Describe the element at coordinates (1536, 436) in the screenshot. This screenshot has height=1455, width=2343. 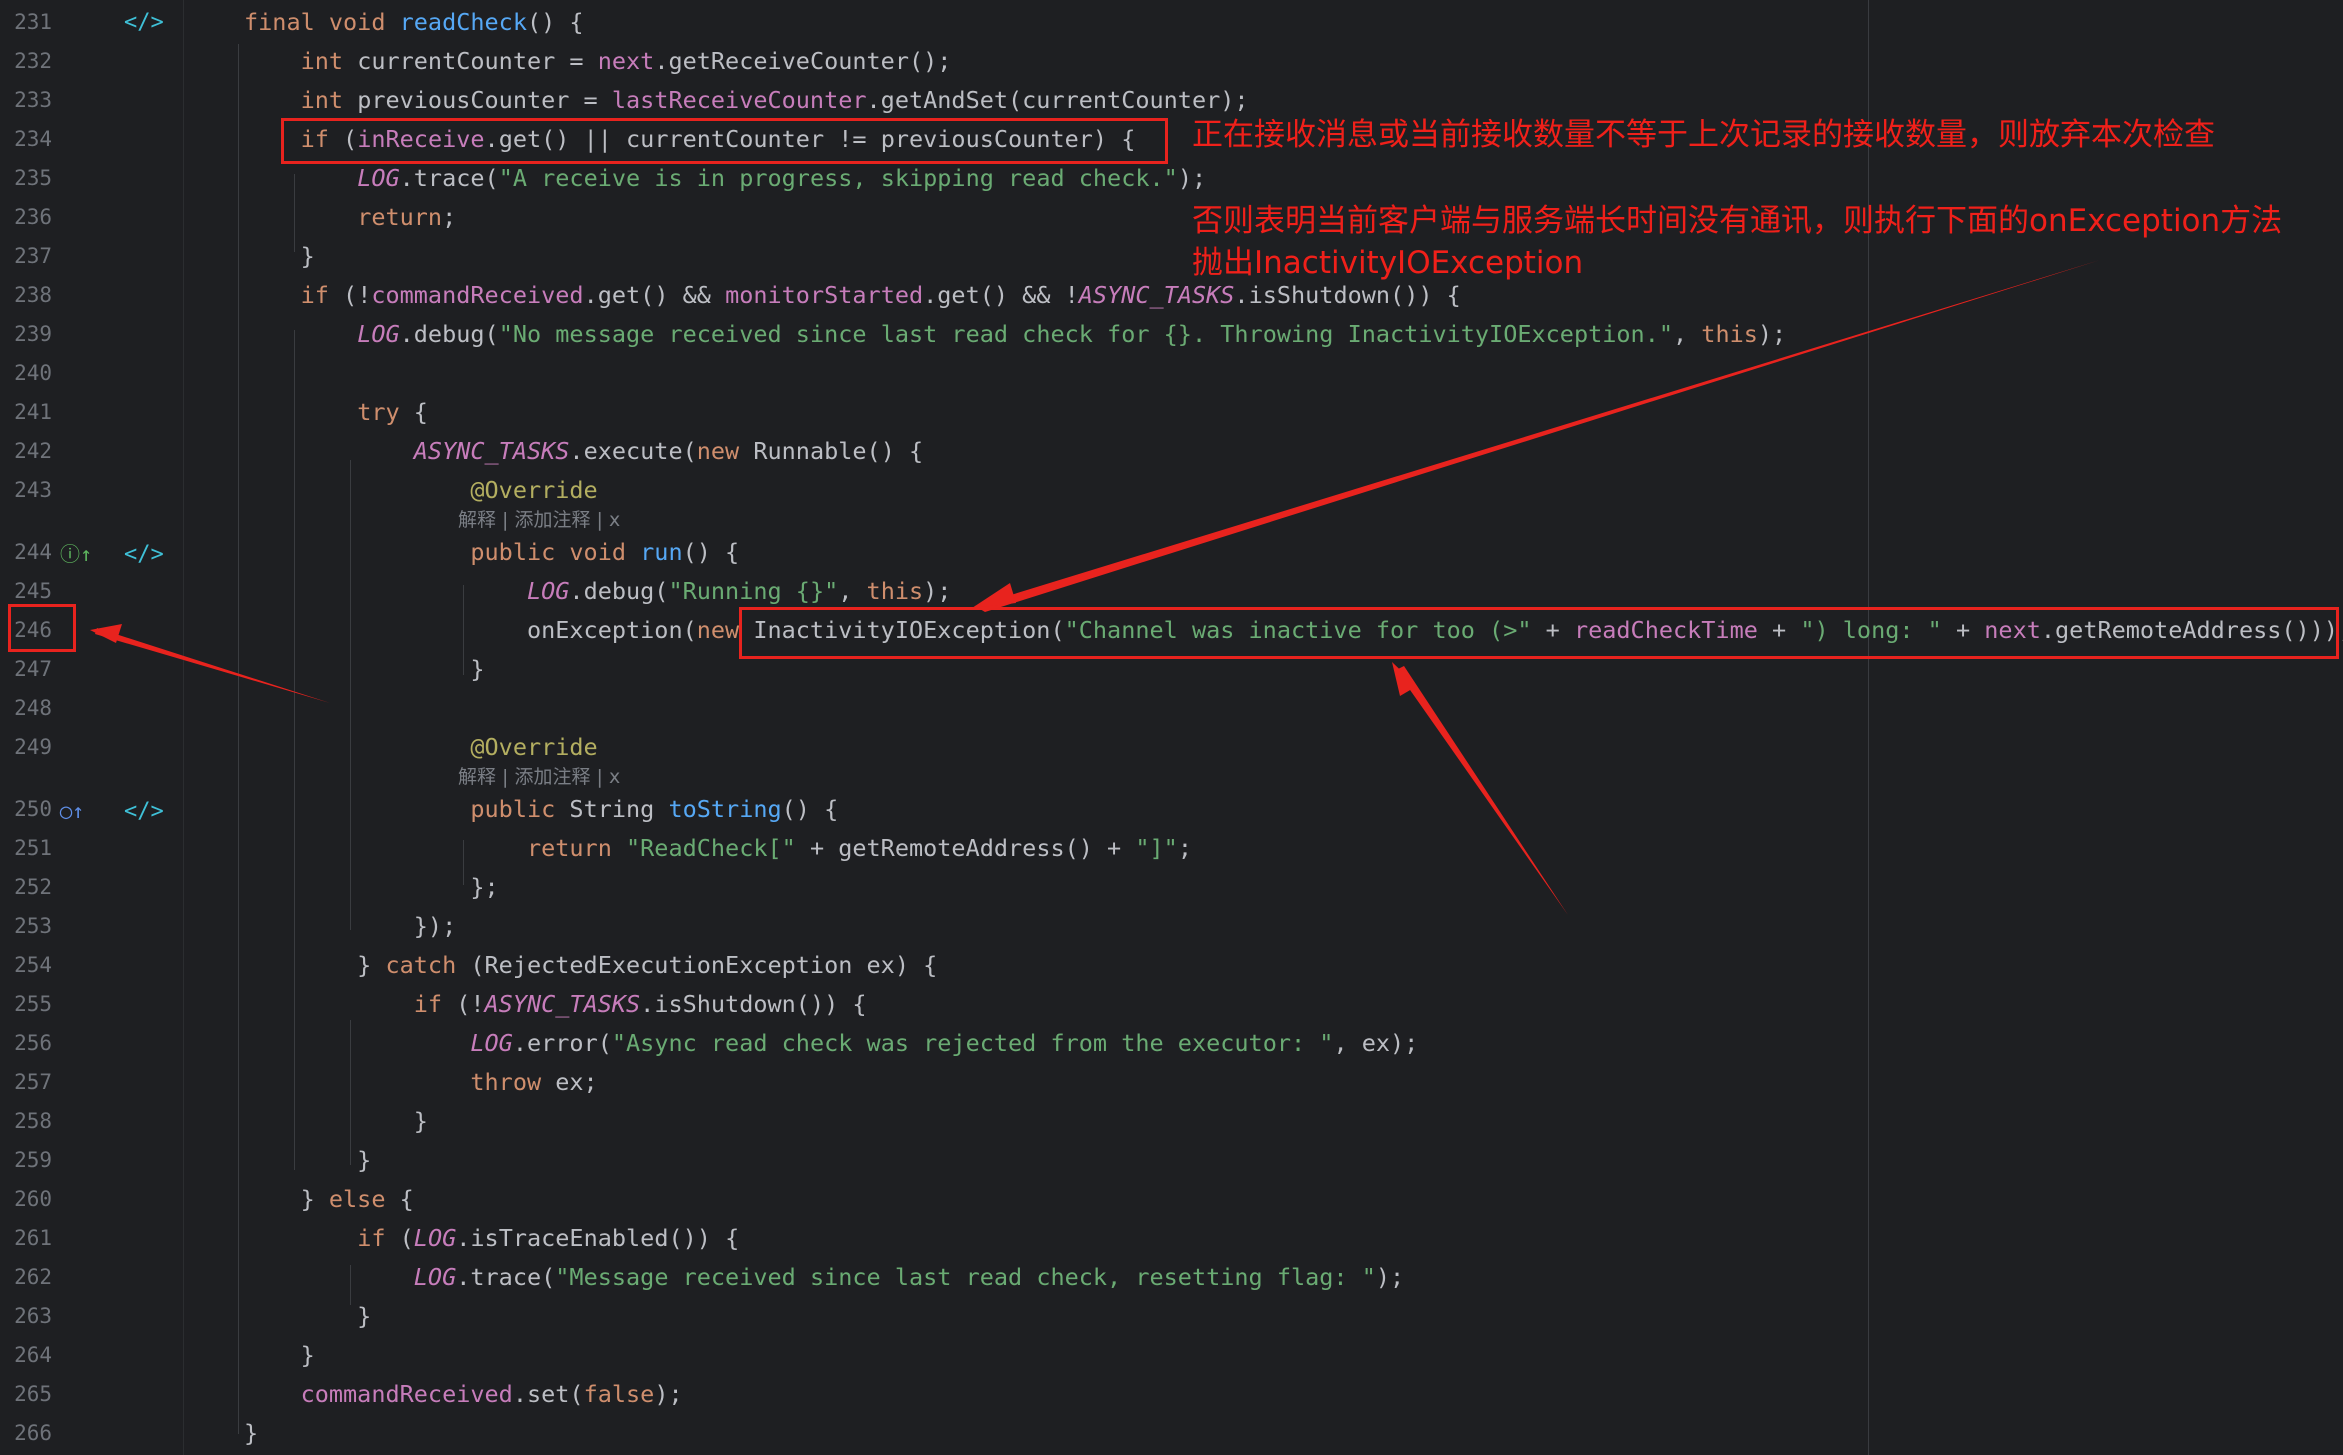
I see `arrow-to-exception-from-note` at that location.